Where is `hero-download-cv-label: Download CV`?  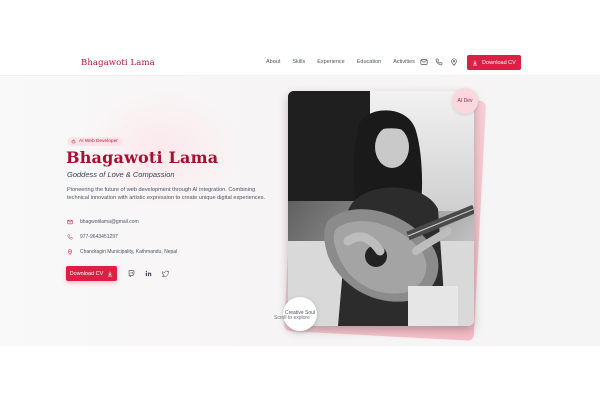
hero-download-cv-label: Download CV is located at coordinates (86, 273).